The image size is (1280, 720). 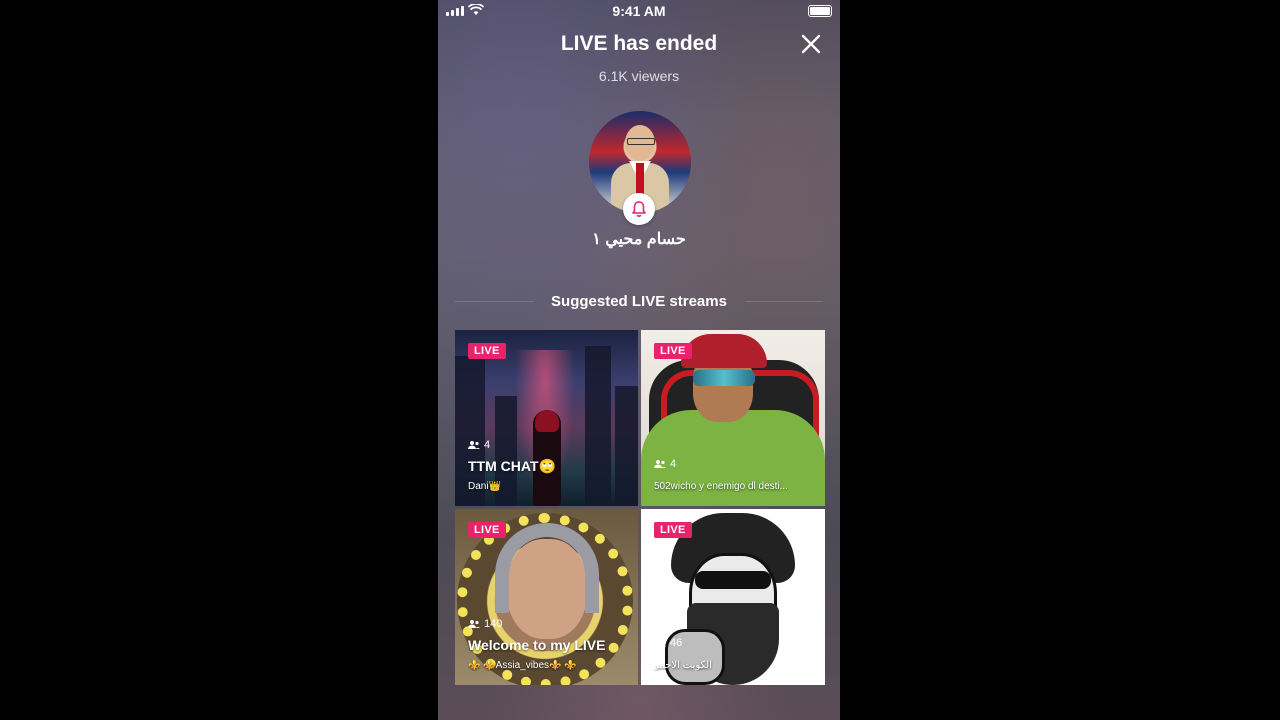 What do you see at coordinates (493, 624) in the screenshot?
I see `viewer-count: 140` at bounding box center [493, 624].